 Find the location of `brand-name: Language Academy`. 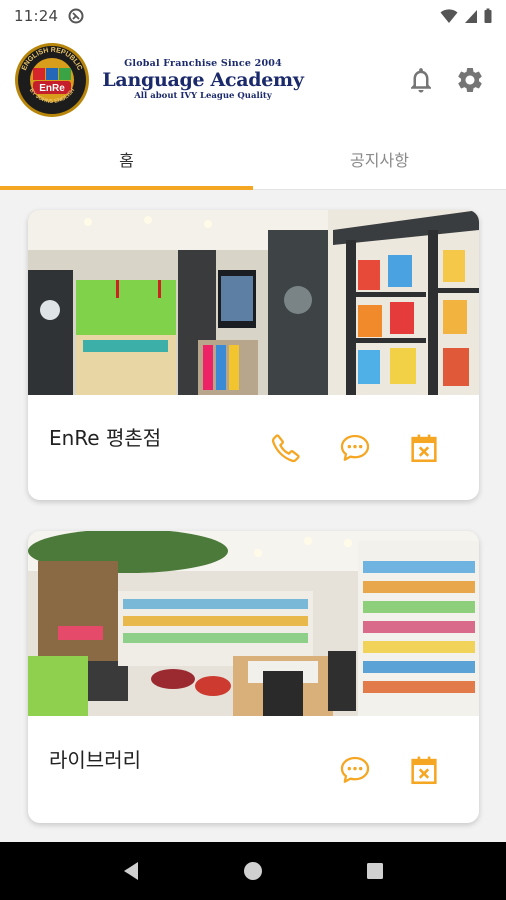

brand-name: Language Academy is located at coordinates (203, 80).